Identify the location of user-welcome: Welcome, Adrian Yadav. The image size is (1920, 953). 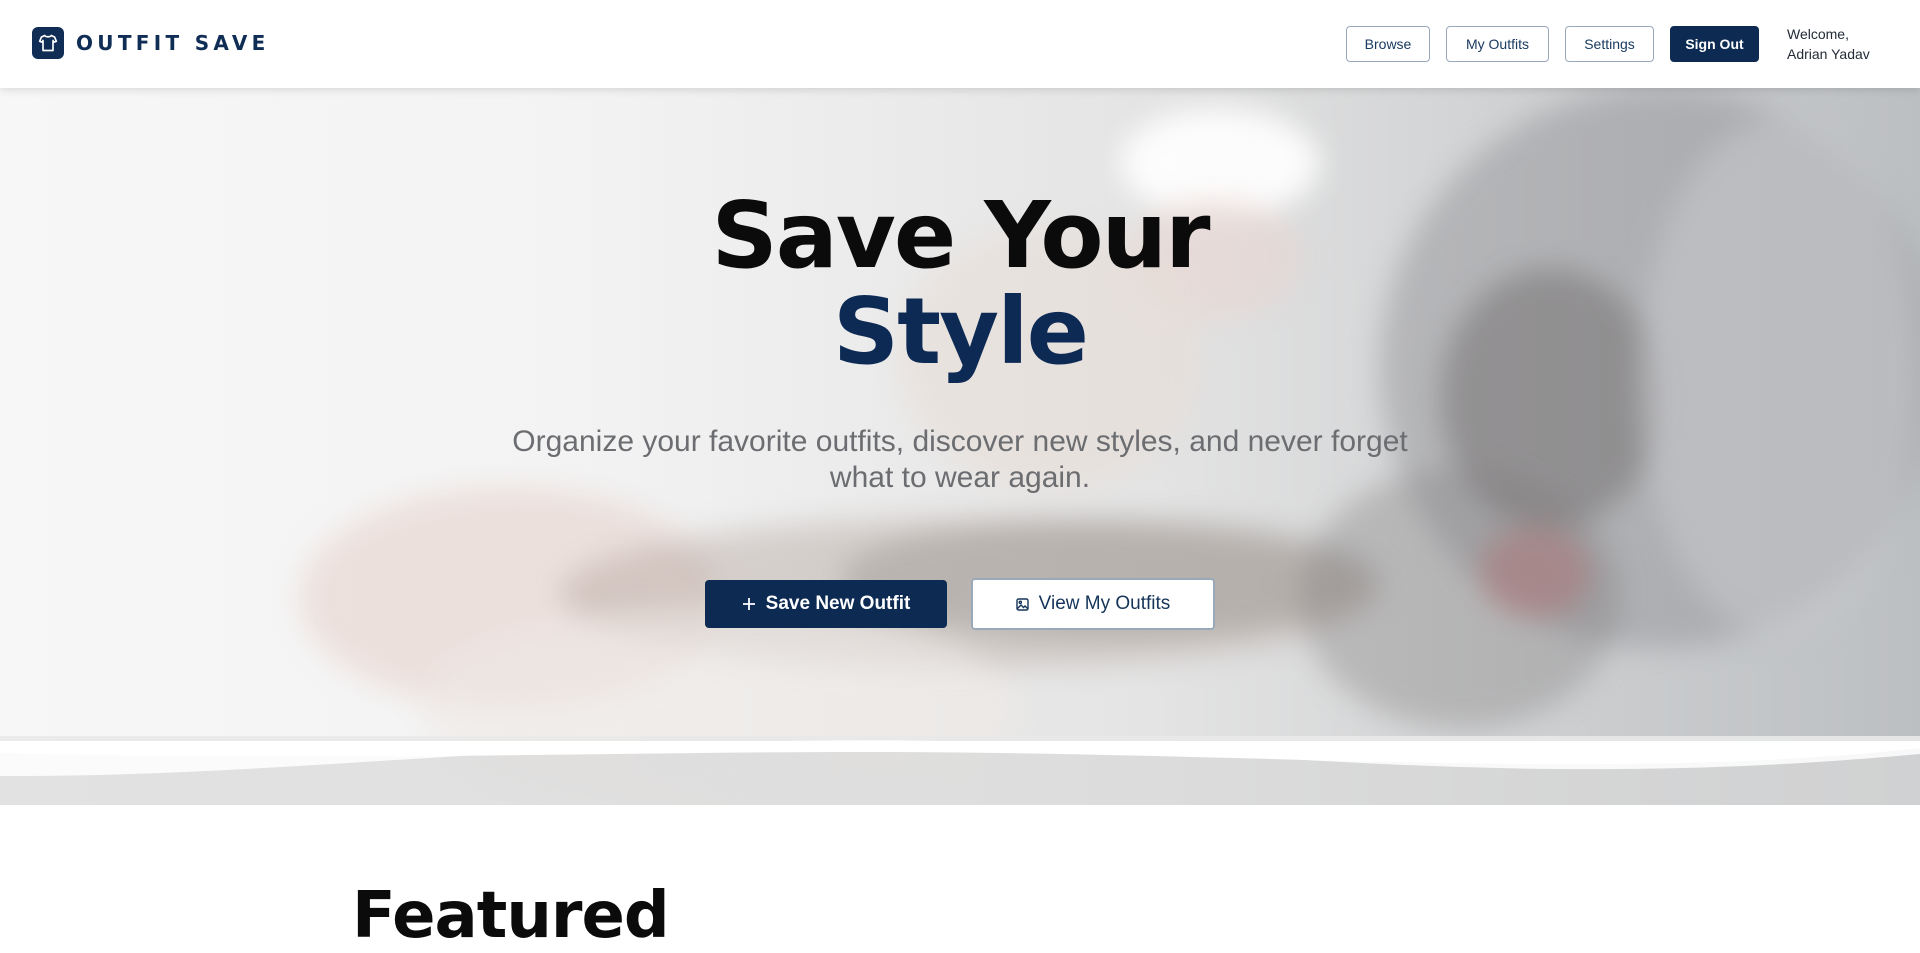
(1828, 44).